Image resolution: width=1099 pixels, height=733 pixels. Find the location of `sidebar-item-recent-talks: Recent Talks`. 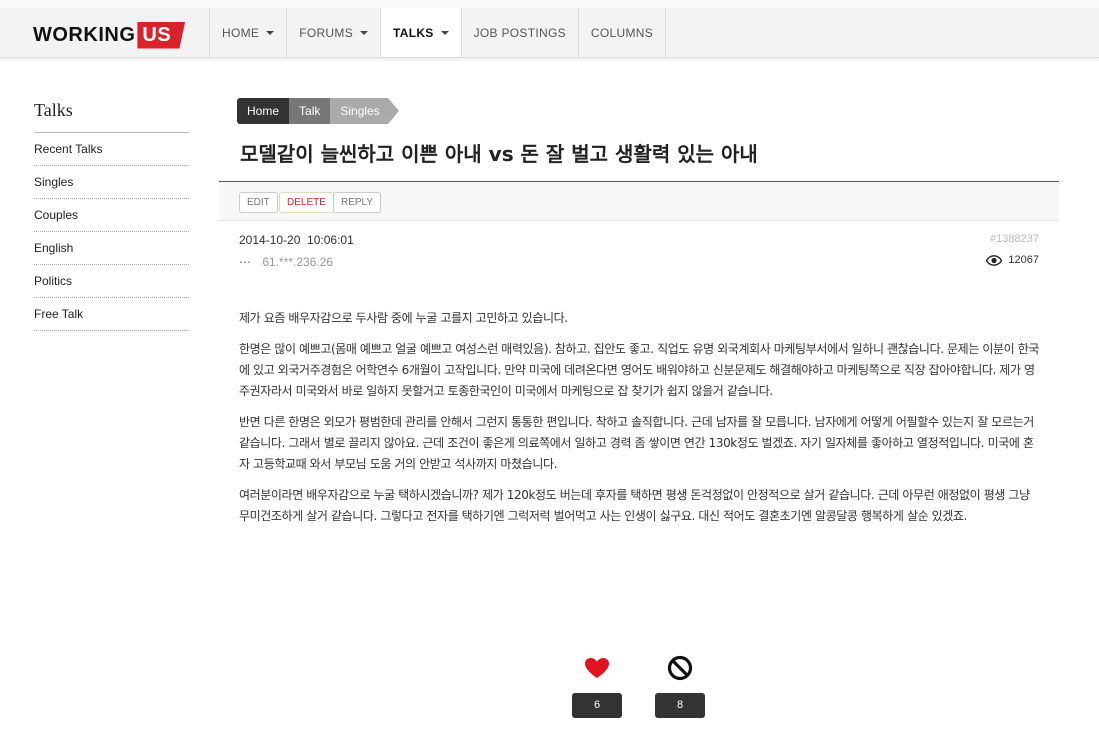

sidebar-item-recent-talks: Recent Talks is located at coordinates (111, 149).